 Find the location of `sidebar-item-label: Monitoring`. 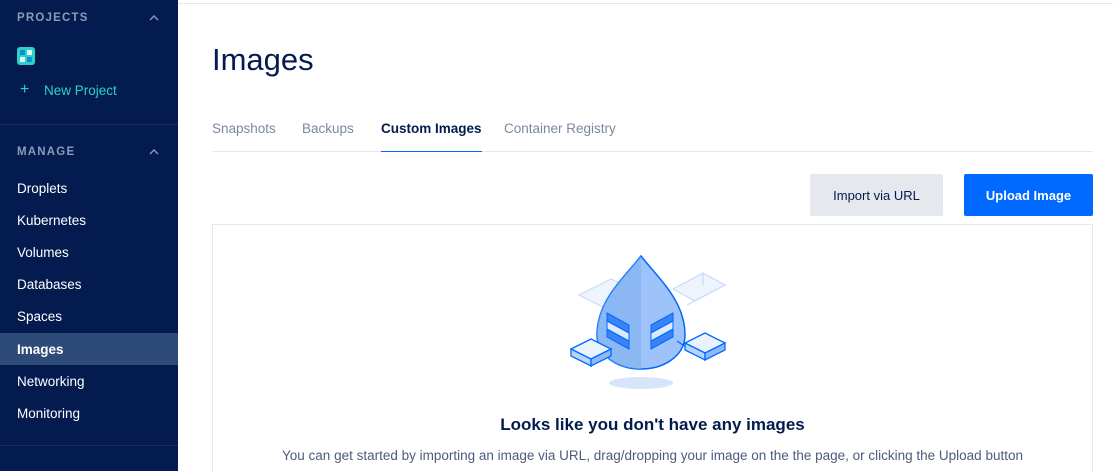

sidebar-item-label: Monitoring is located at coordinates (49, 413).